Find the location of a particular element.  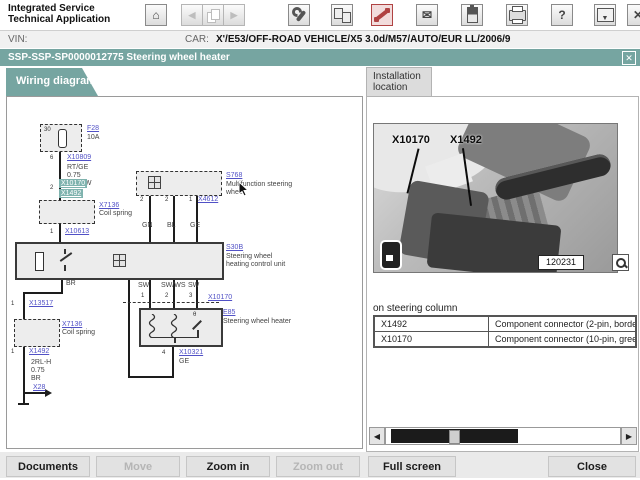

highlighted-connector-link: X10170 is located at coordinates (73, 183).